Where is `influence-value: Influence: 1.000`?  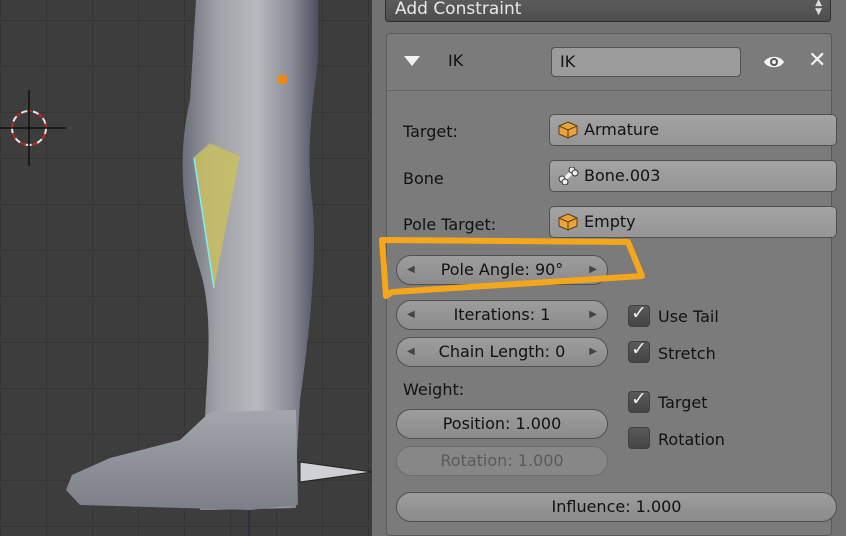
influence-value: Influence: 1.000 is located at coordinates (616, 506).